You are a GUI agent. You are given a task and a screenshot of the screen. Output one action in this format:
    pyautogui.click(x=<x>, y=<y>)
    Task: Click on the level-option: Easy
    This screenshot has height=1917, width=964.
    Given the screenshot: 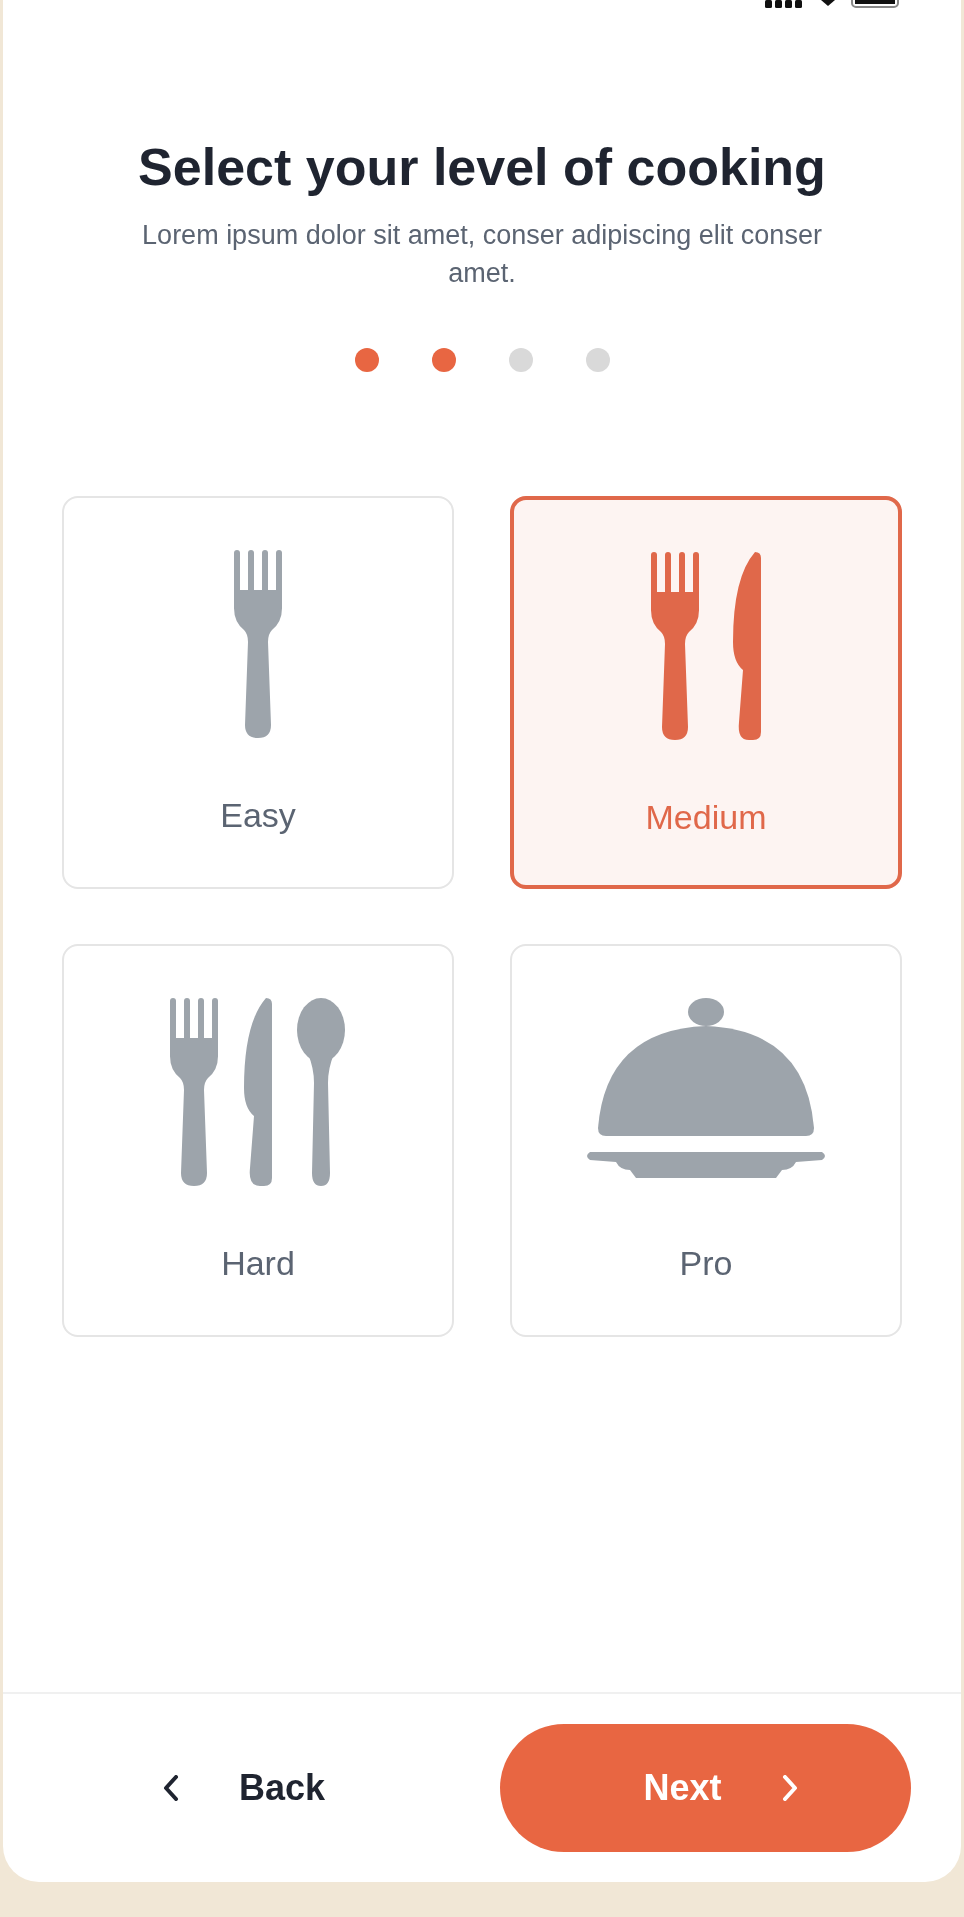 What is the action you would take?
    pyautogui.click(x=258, y=692)
    